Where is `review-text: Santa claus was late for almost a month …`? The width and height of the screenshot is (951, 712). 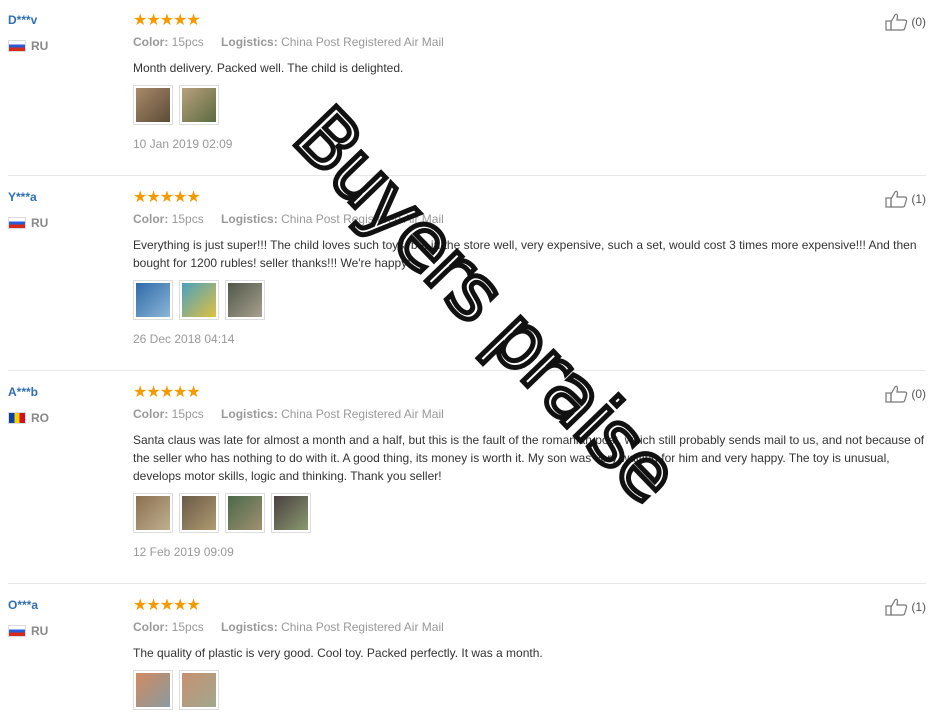
review-text: Santa claus was late for almost a month … is located at coordinates (529, 458).